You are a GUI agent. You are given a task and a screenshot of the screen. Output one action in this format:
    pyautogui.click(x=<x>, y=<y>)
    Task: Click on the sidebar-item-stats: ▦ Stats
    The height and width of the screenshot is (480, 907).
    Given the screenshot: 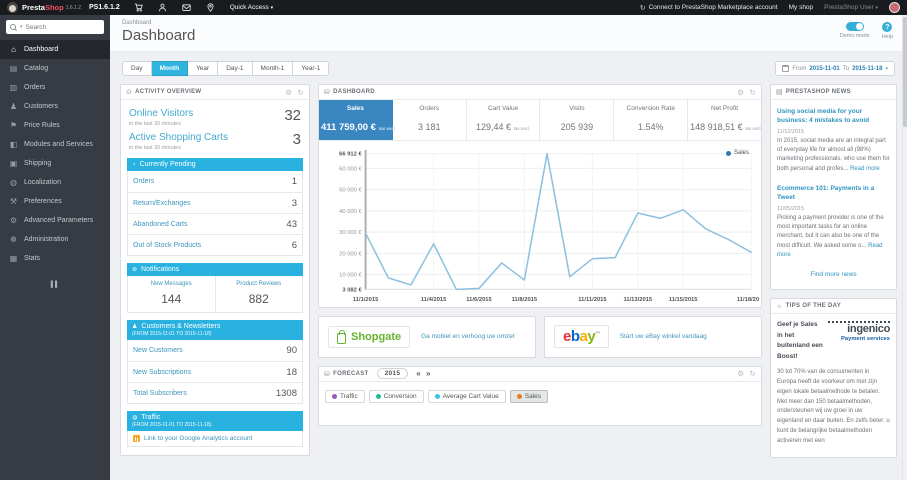 What is the action you would take?
    pyautogui.click(x=55, y=258)
    